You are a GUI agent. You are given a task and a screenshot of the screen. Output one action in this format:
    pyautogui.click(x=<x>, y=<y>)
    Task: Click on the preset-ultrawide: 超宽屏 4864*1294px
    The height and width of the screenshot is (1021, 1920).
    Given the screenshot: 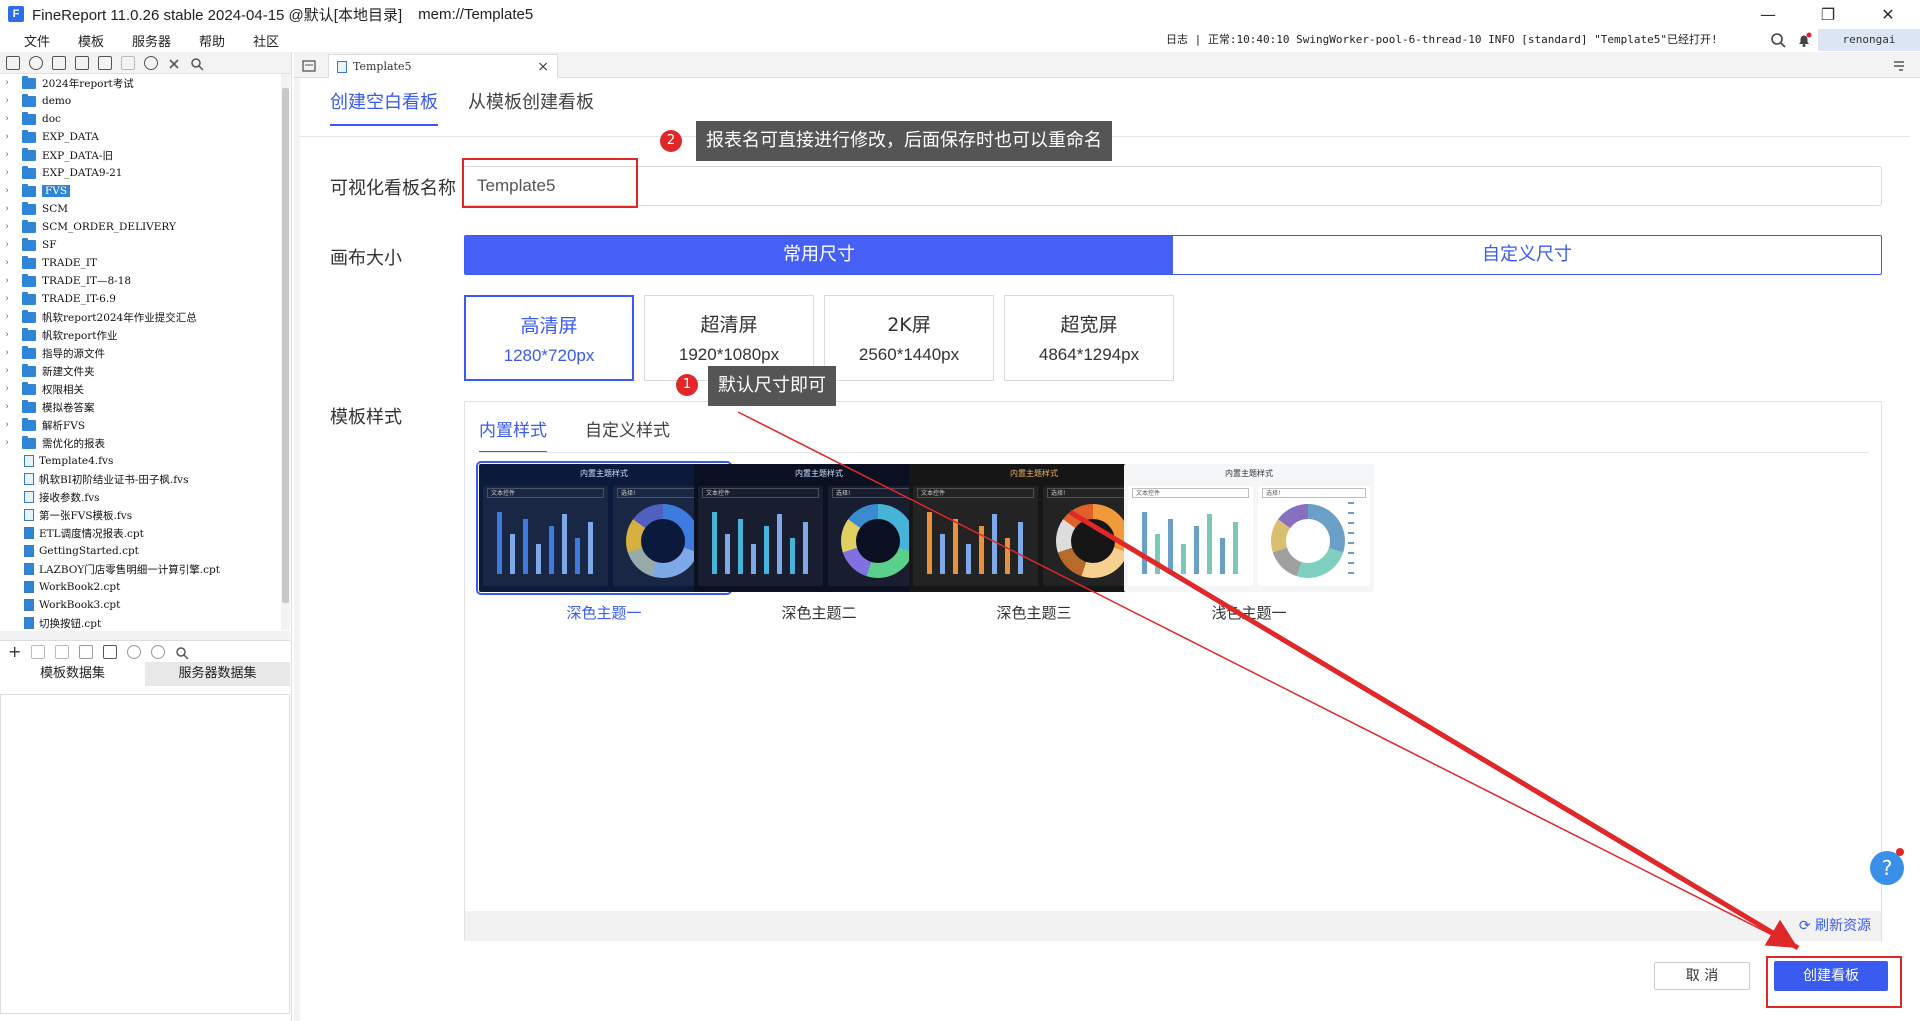 What is the action you would take?
    pyautogui.click(x=1089, y=338)
    